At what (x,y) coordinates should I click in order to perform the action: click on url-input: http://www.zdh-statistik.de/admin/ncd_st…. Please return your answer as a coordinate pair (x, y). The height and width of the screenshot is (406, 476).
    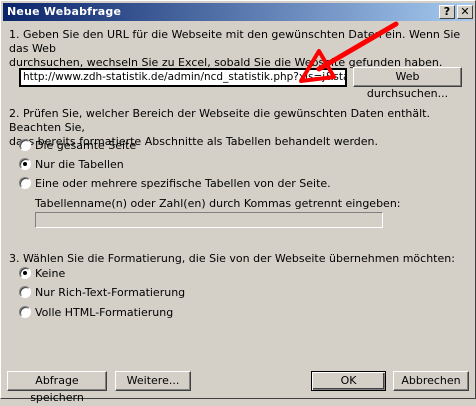
    Looking at the image, I should click on (183, 77).